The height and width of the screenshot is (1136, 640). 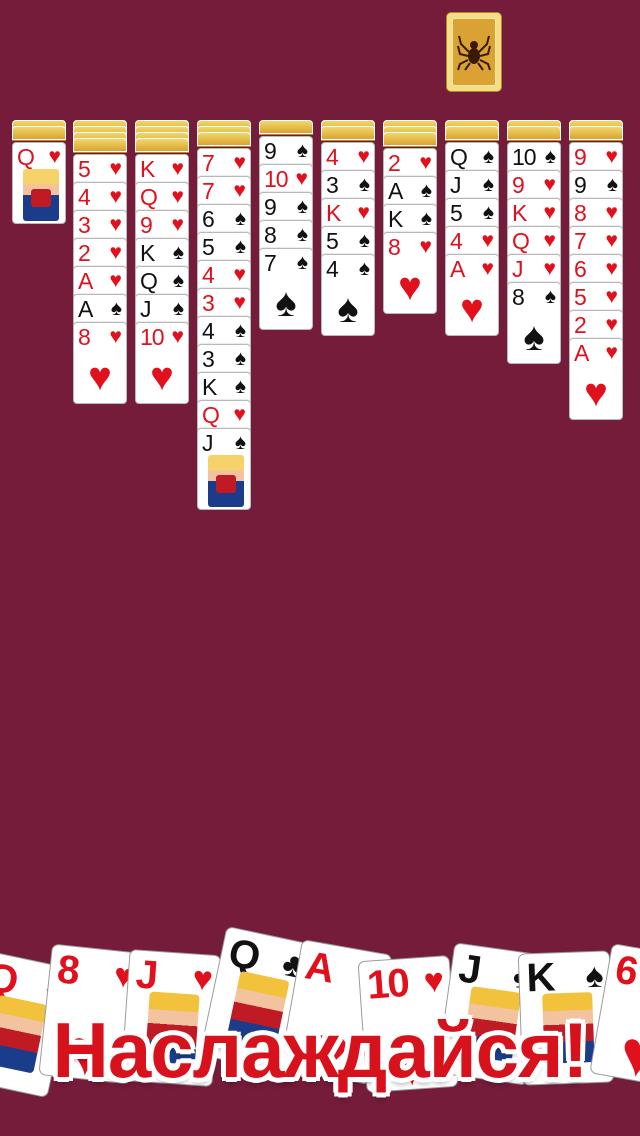 I want to click on stock-pile, so click(x=474, y=52).